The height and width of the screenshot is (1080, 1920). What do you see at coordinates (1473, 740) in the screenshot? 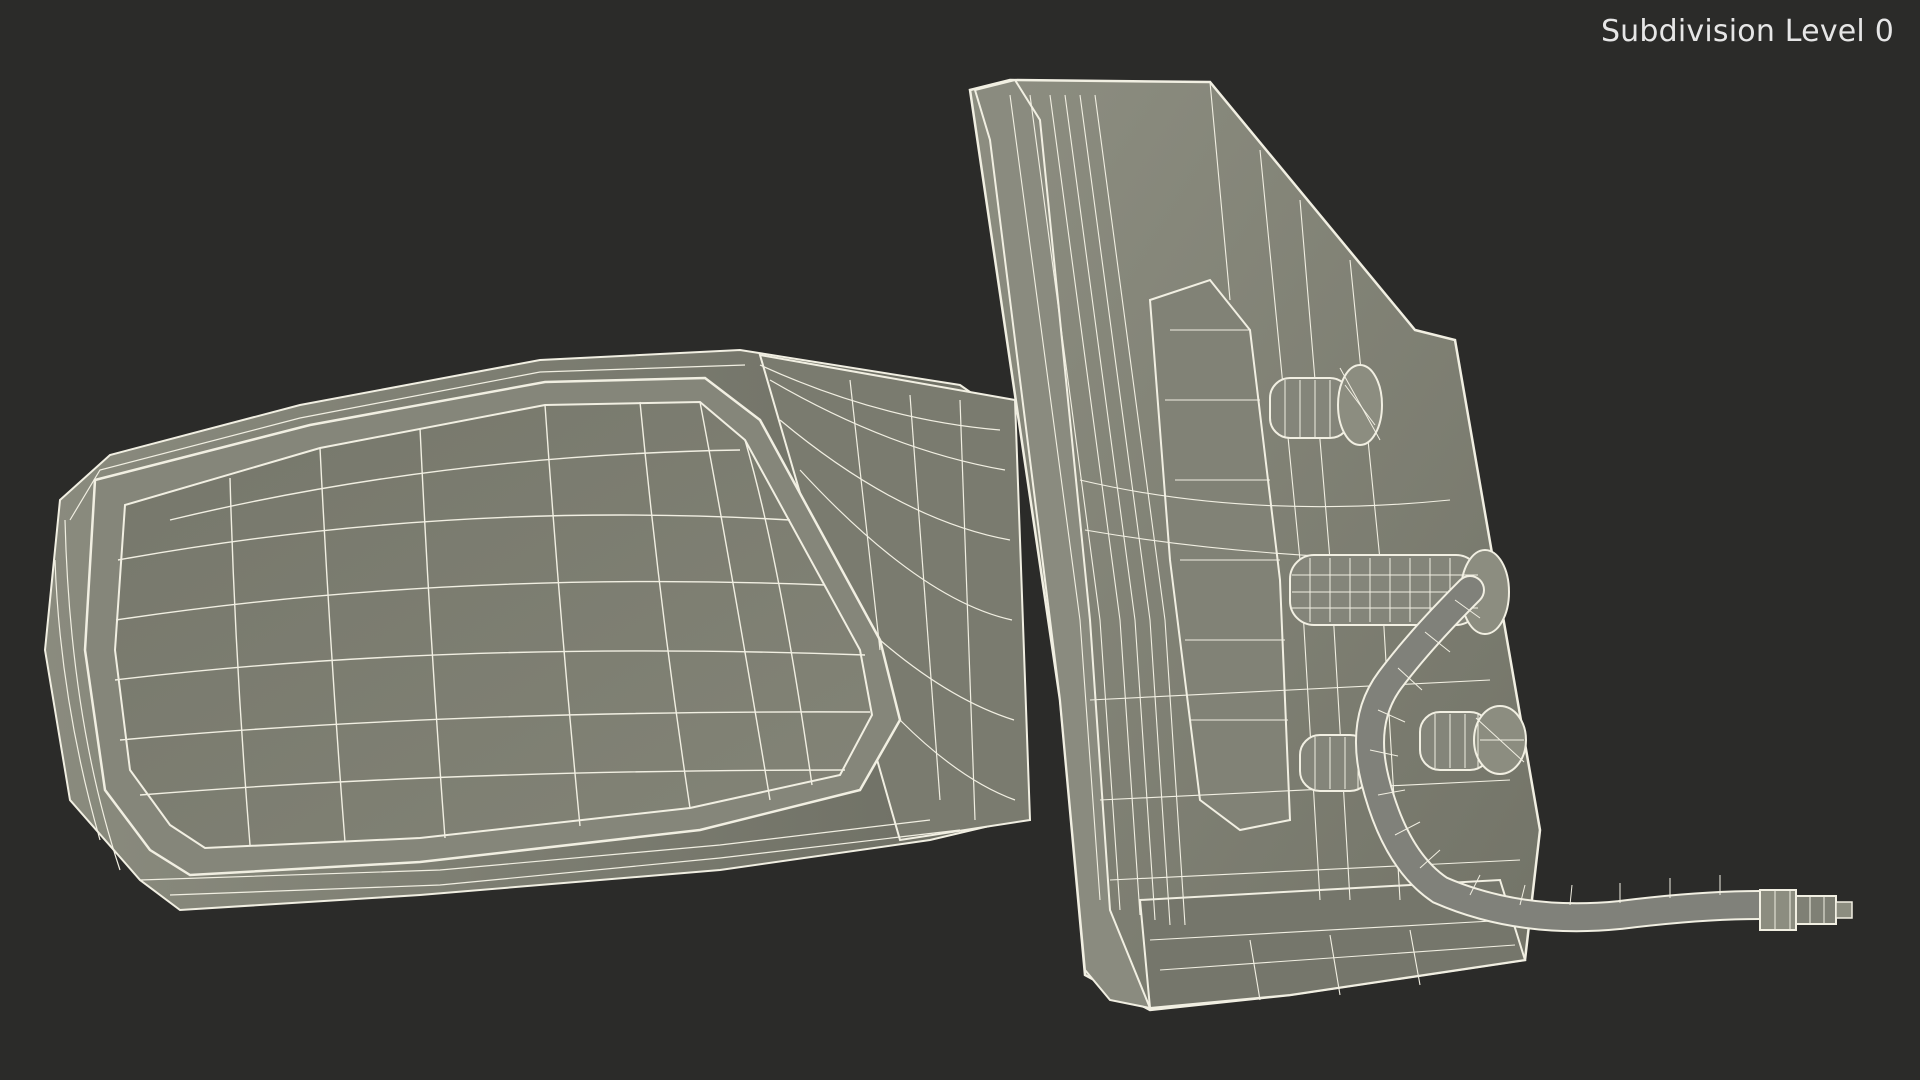
I see `stud-bottom-right` at bounding box center [1473, 740].